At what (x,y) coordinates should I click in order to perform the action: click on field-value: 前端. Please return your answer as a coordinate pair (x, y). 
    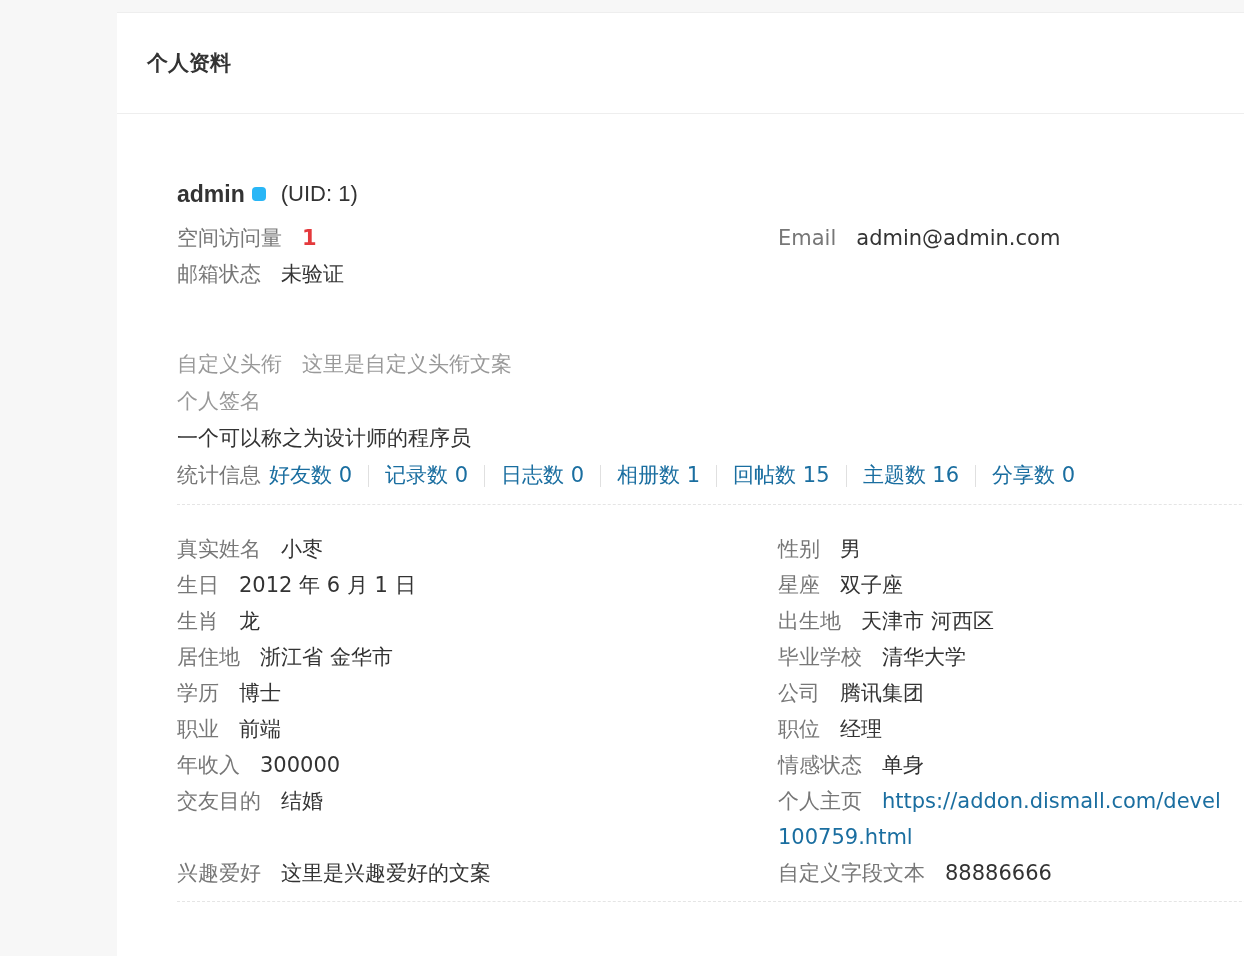
    Looking at the image, I should click on (260, 729).